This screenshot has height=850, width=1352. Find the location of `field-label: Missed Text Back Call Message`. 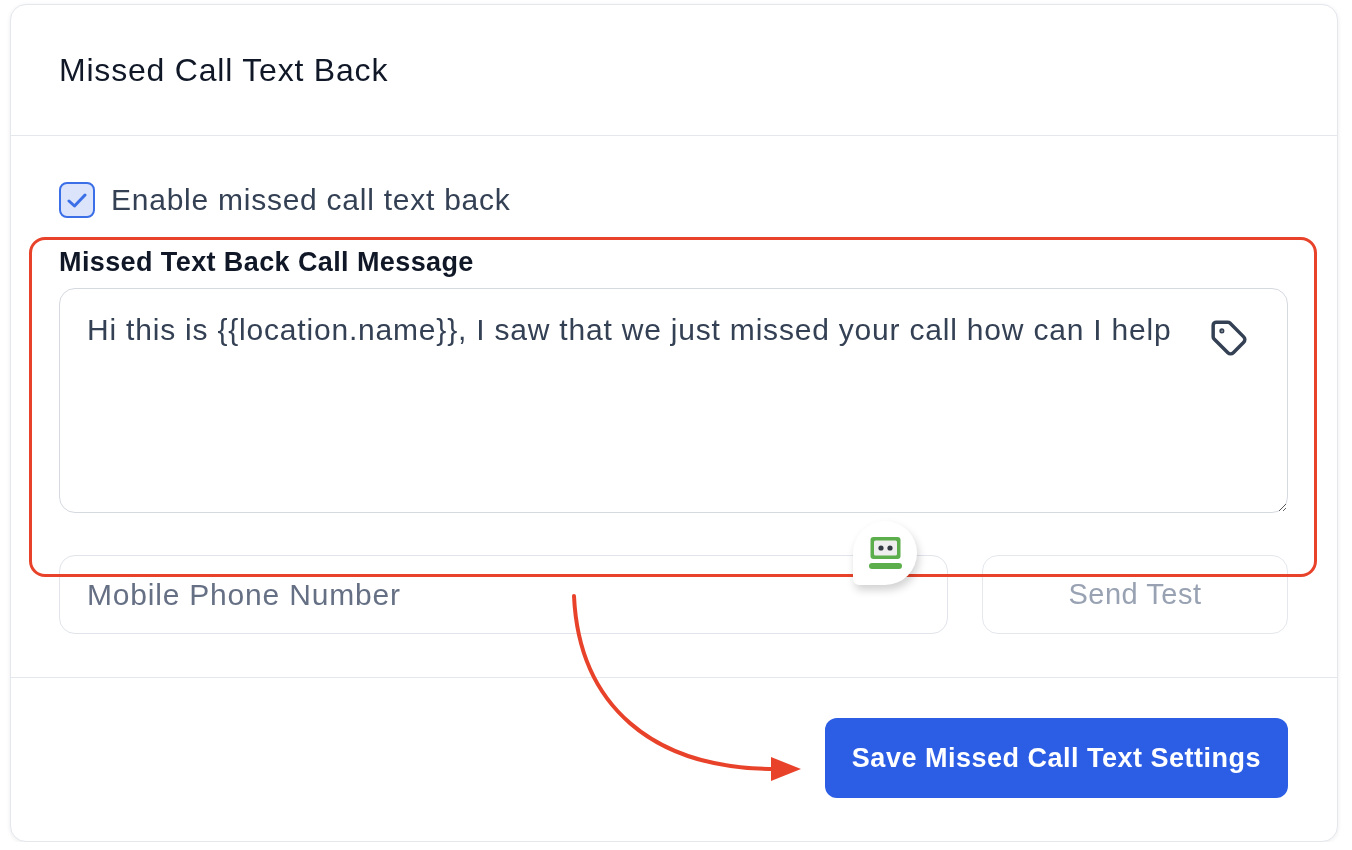

field-label: Missed Text Back Call Message is located at coordinates (266, 262).